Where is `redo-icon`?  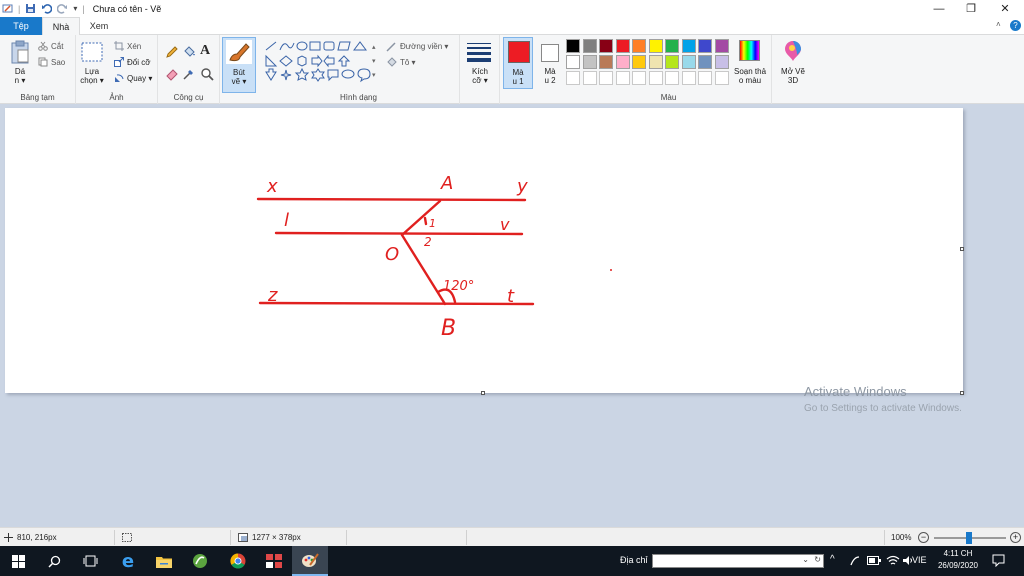
redo-icon is located at coordinates (62, 8).